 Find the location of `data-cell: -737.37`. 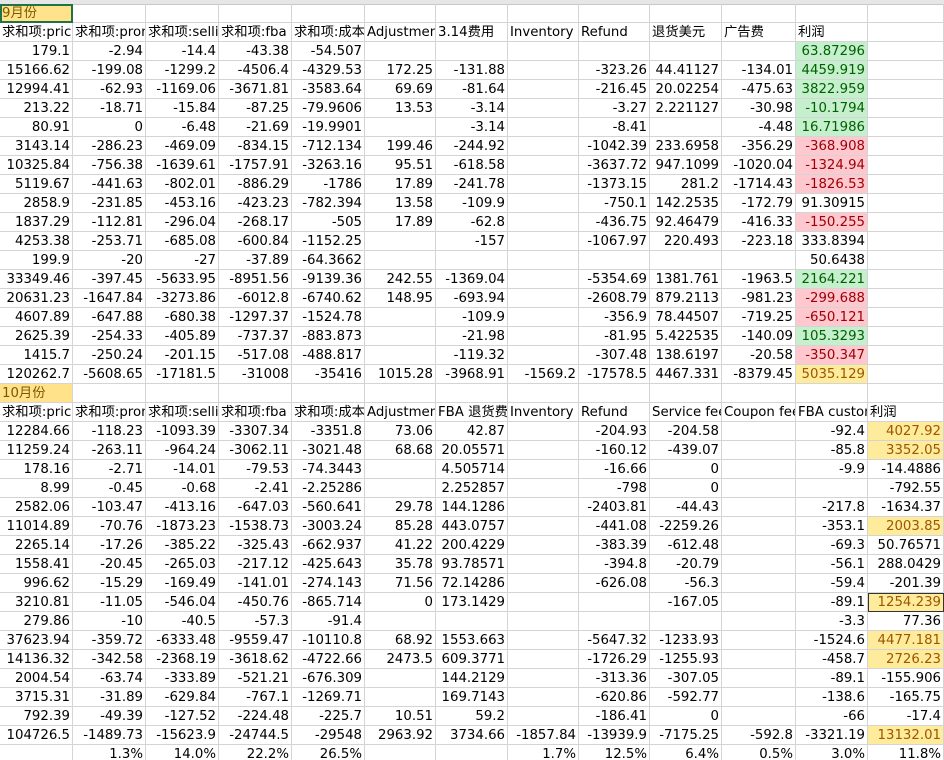

data-cell: -737.37 is located at coordinates (255, 336).